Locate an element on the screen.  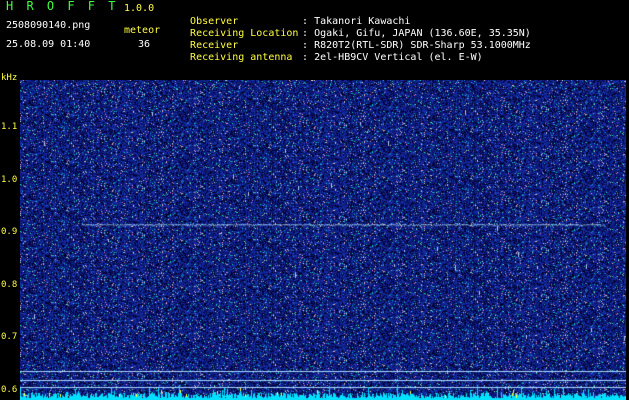
y-tick-label: 1.0 is located at coordinates (9, 179).